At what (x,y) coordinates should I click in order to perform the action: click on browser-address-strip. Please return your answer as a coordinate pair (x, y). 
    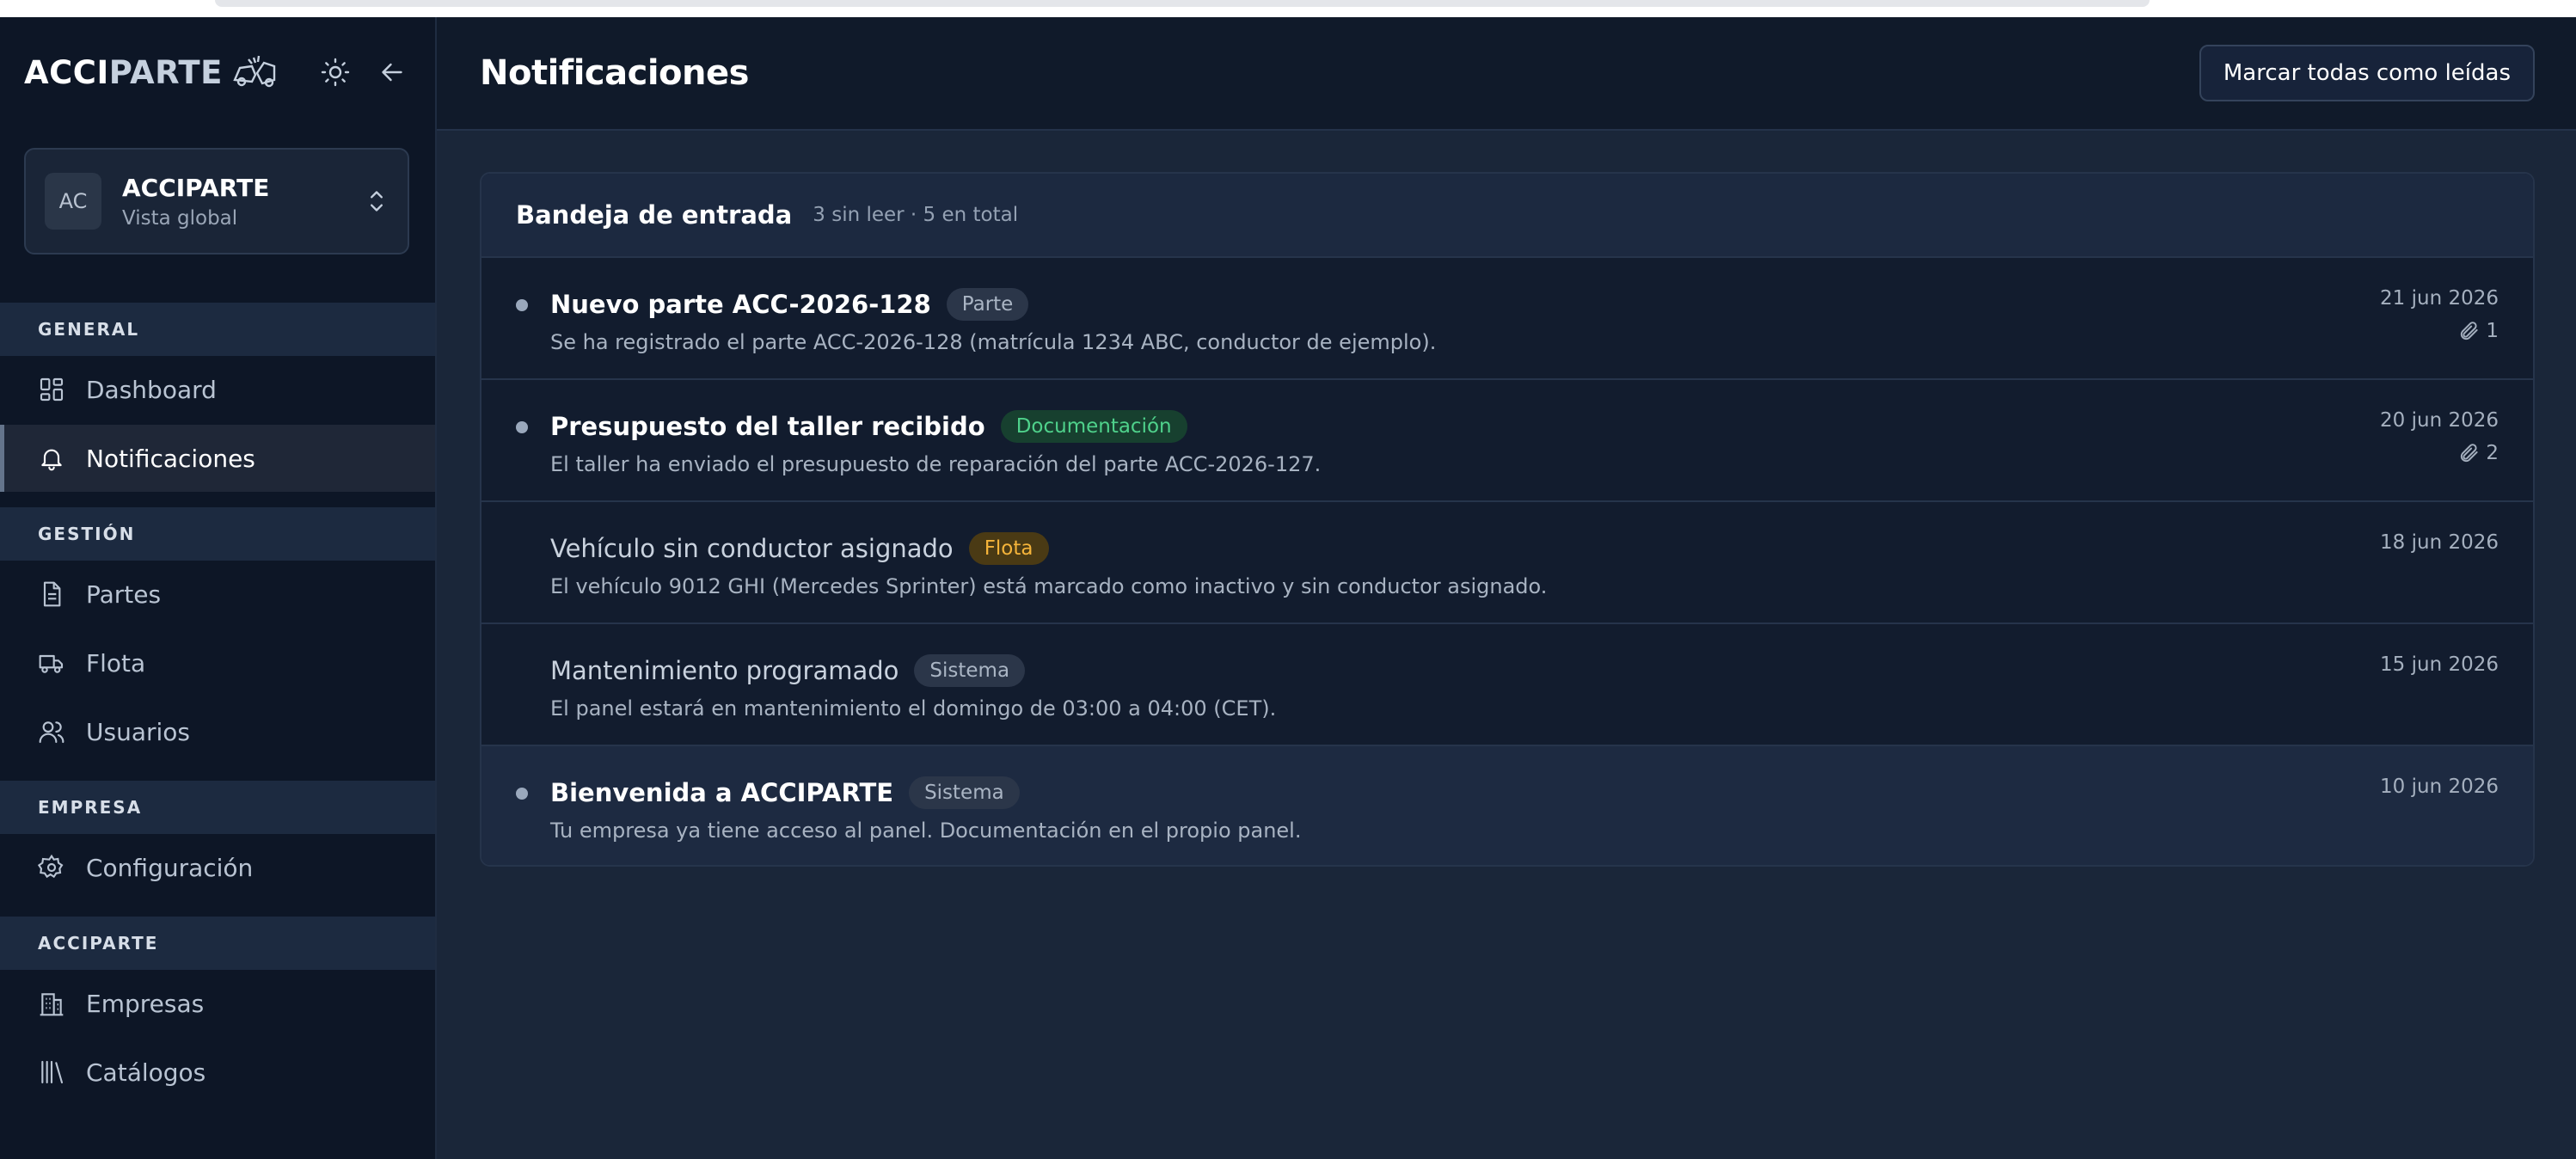
    Looking at the image, I should click on (1182, 4).